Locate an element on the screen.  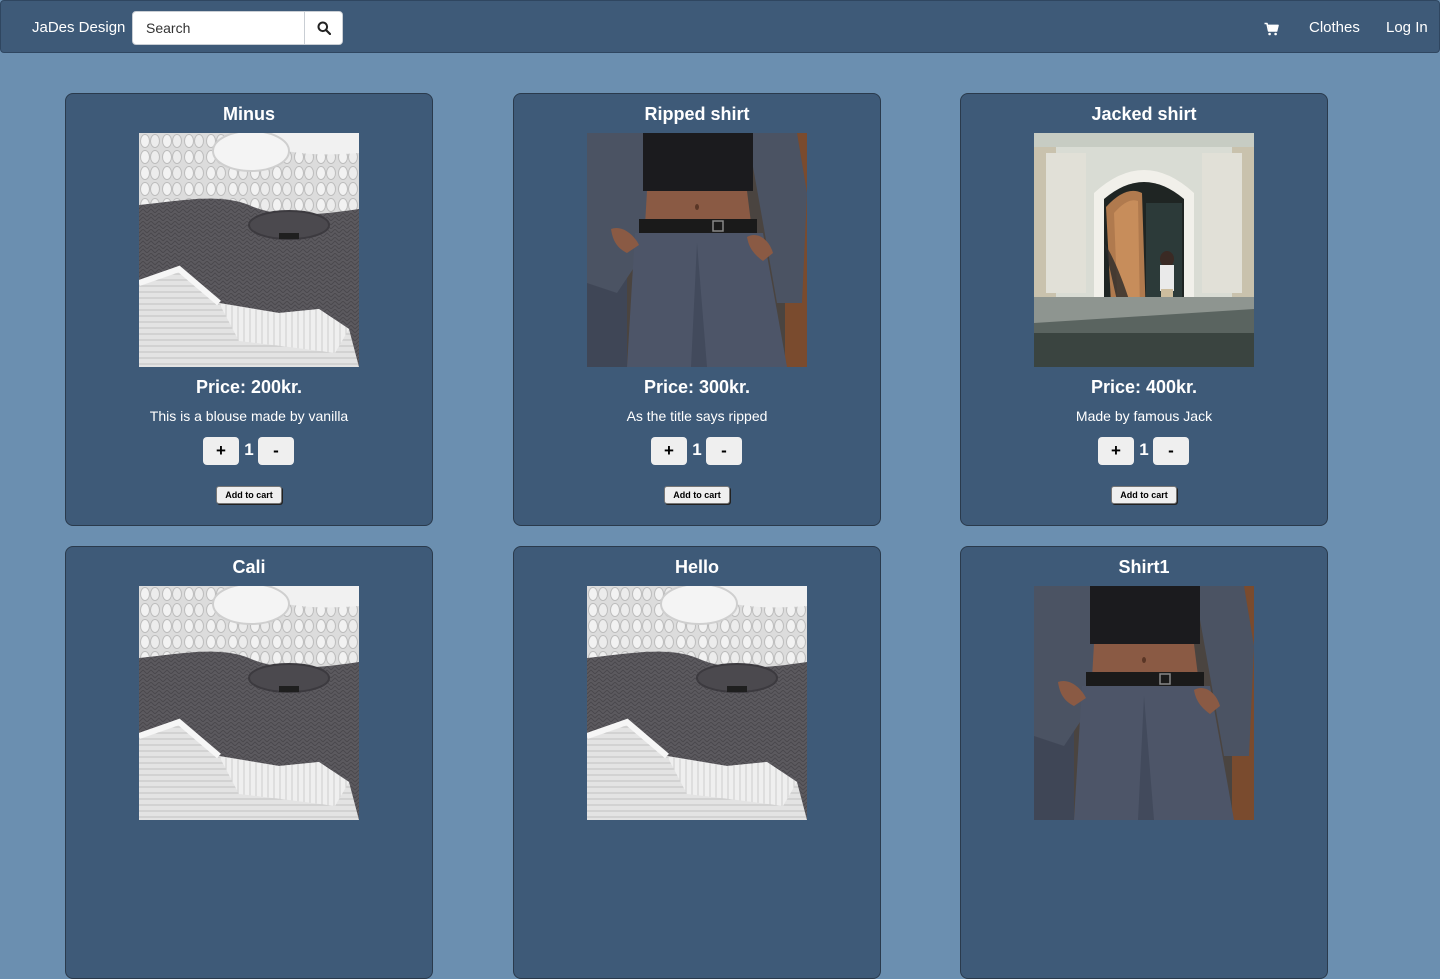
product-title: Jacked shirt is located at coordinates (1144, 114).